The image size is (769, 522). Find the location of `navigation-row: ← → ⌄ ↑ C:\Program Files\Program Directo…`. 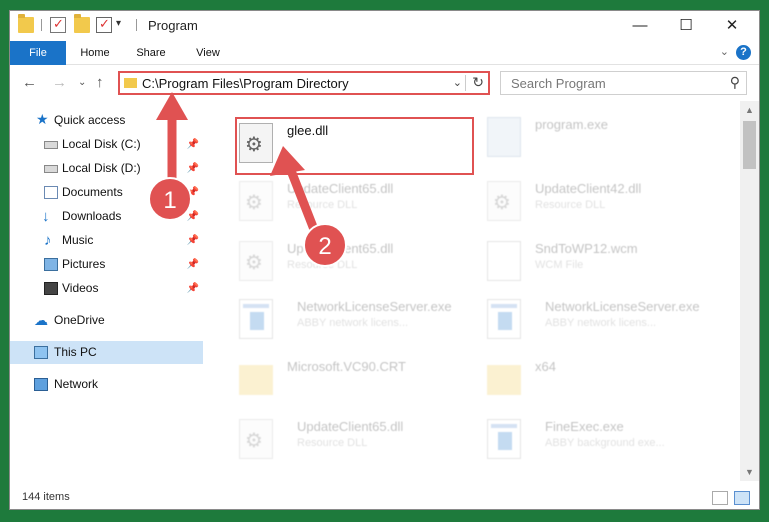

navigation-row: ← → ⌄ ↑ C:\Program Files\Program Directo… is located at coordinates (384, 83).